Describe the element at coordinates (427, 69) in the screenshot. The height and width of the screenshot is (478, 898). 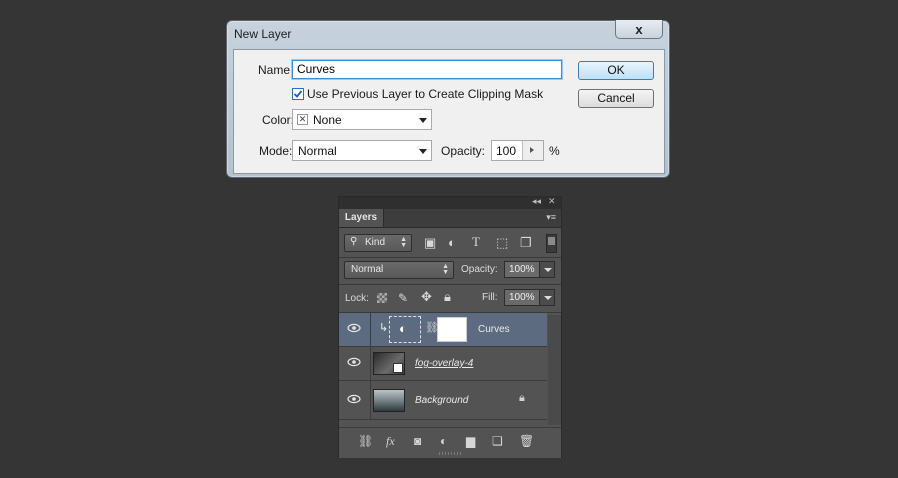
I see `name-input: Curves` at that location.